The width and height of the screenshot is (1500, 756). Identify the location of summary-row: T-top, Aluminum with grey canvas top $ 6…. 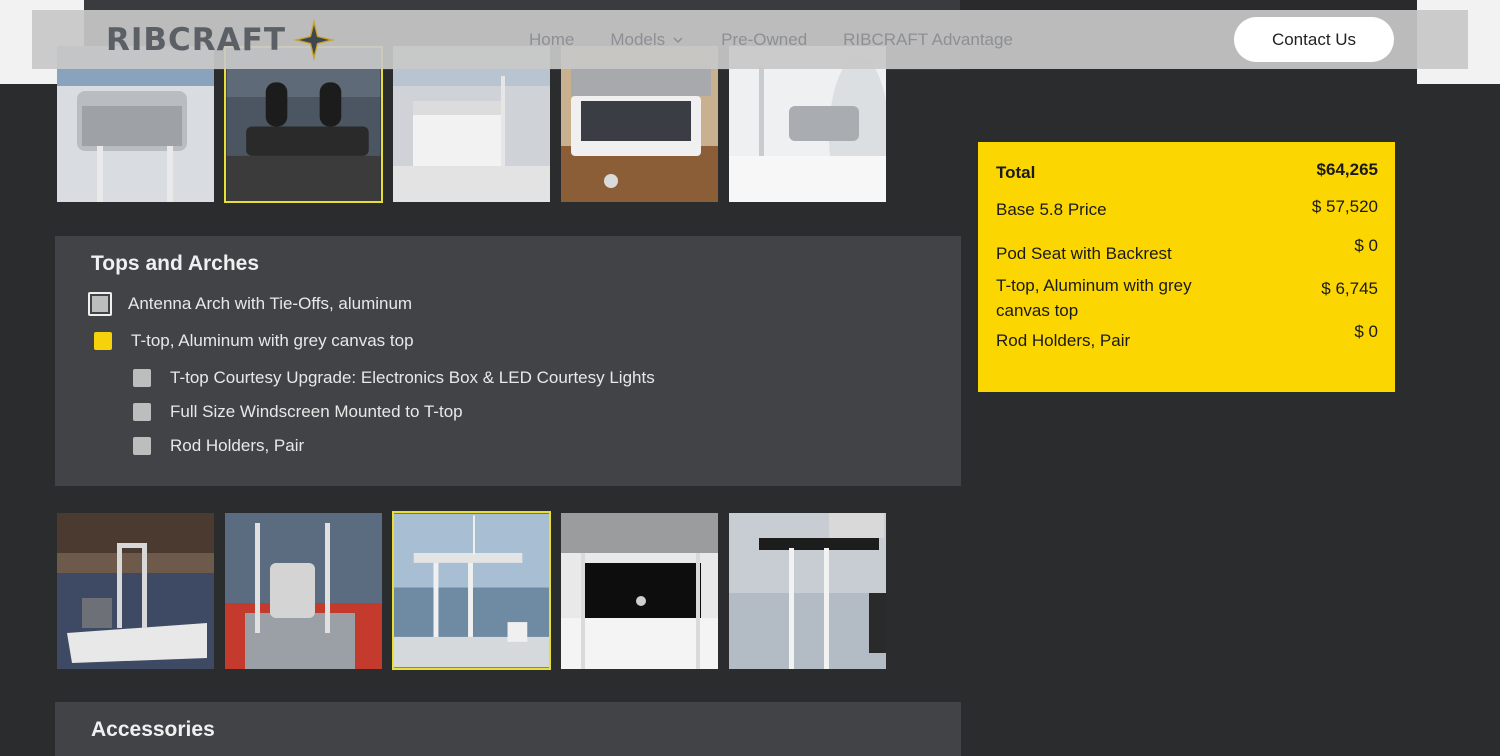
(1187, 298).